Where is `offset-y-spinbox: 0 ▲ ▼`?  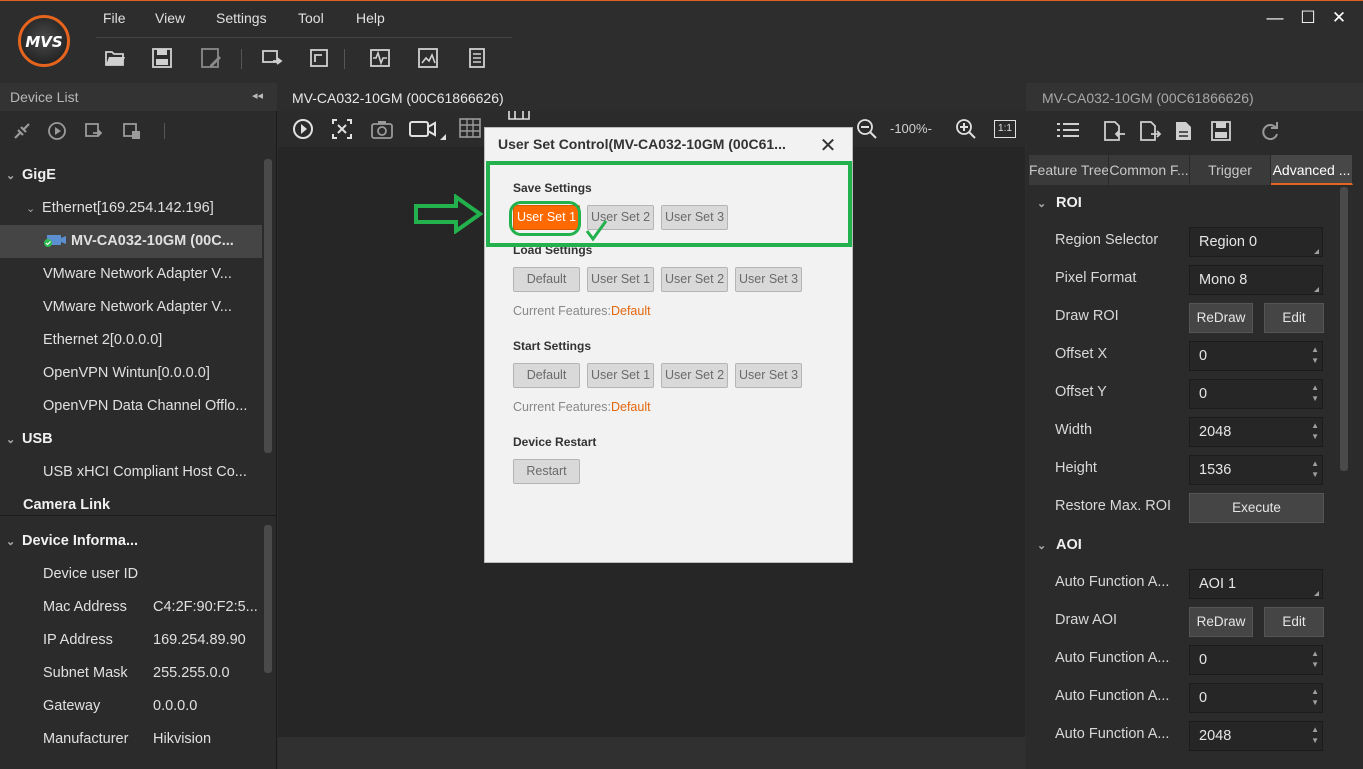 offset-y-spinbox: 0 ▲ ▼ is located at coordinates (1256, 394).